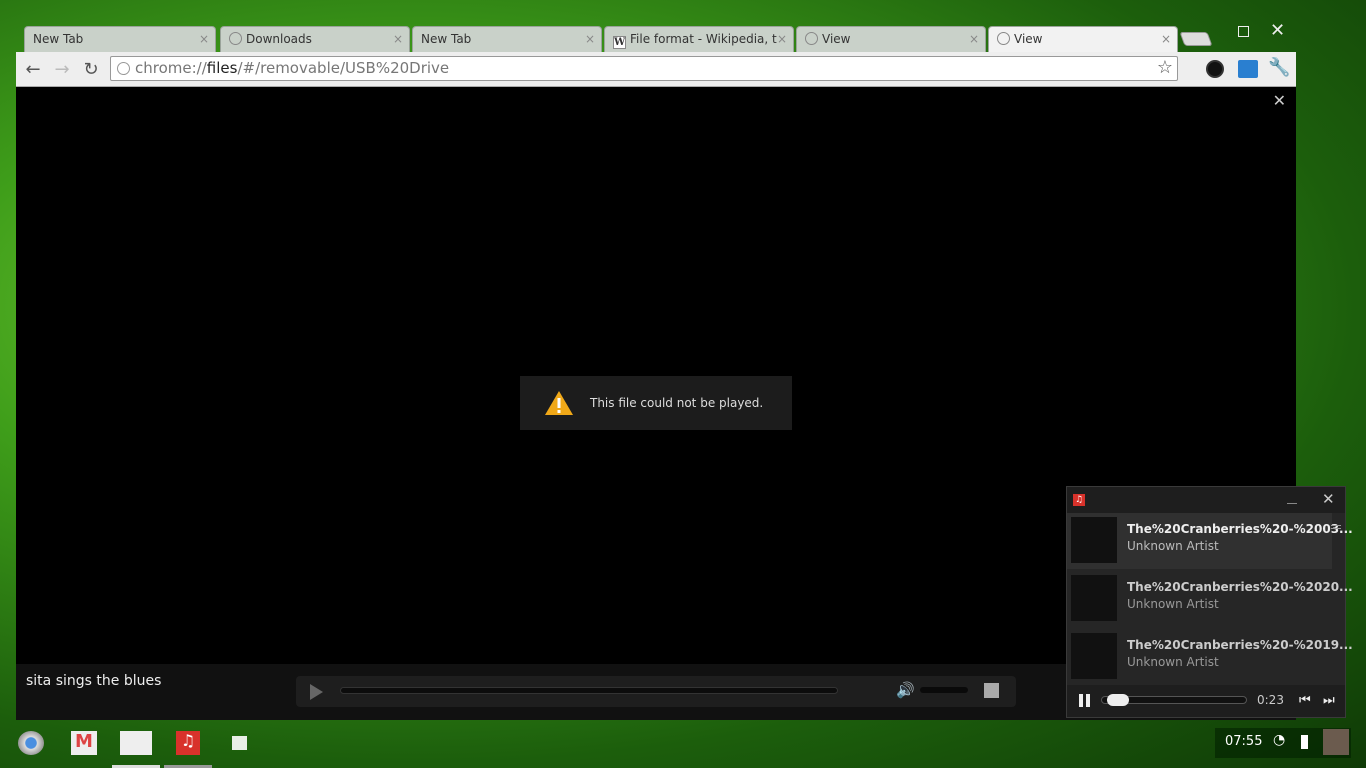 The height and width of the screenshot is (768, 1366). I want to click on bookmark-star-icon: ☆, so click(1165, 67).